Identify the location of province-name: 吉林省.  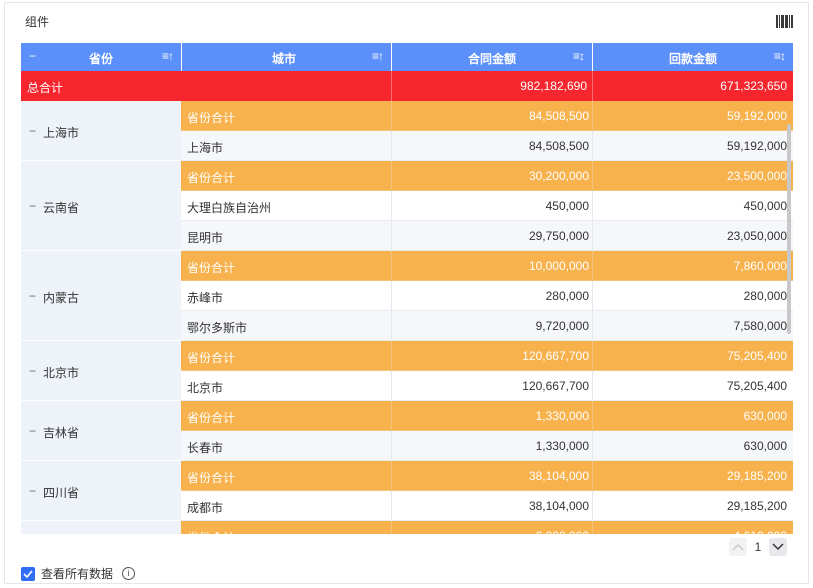
(61, 433).